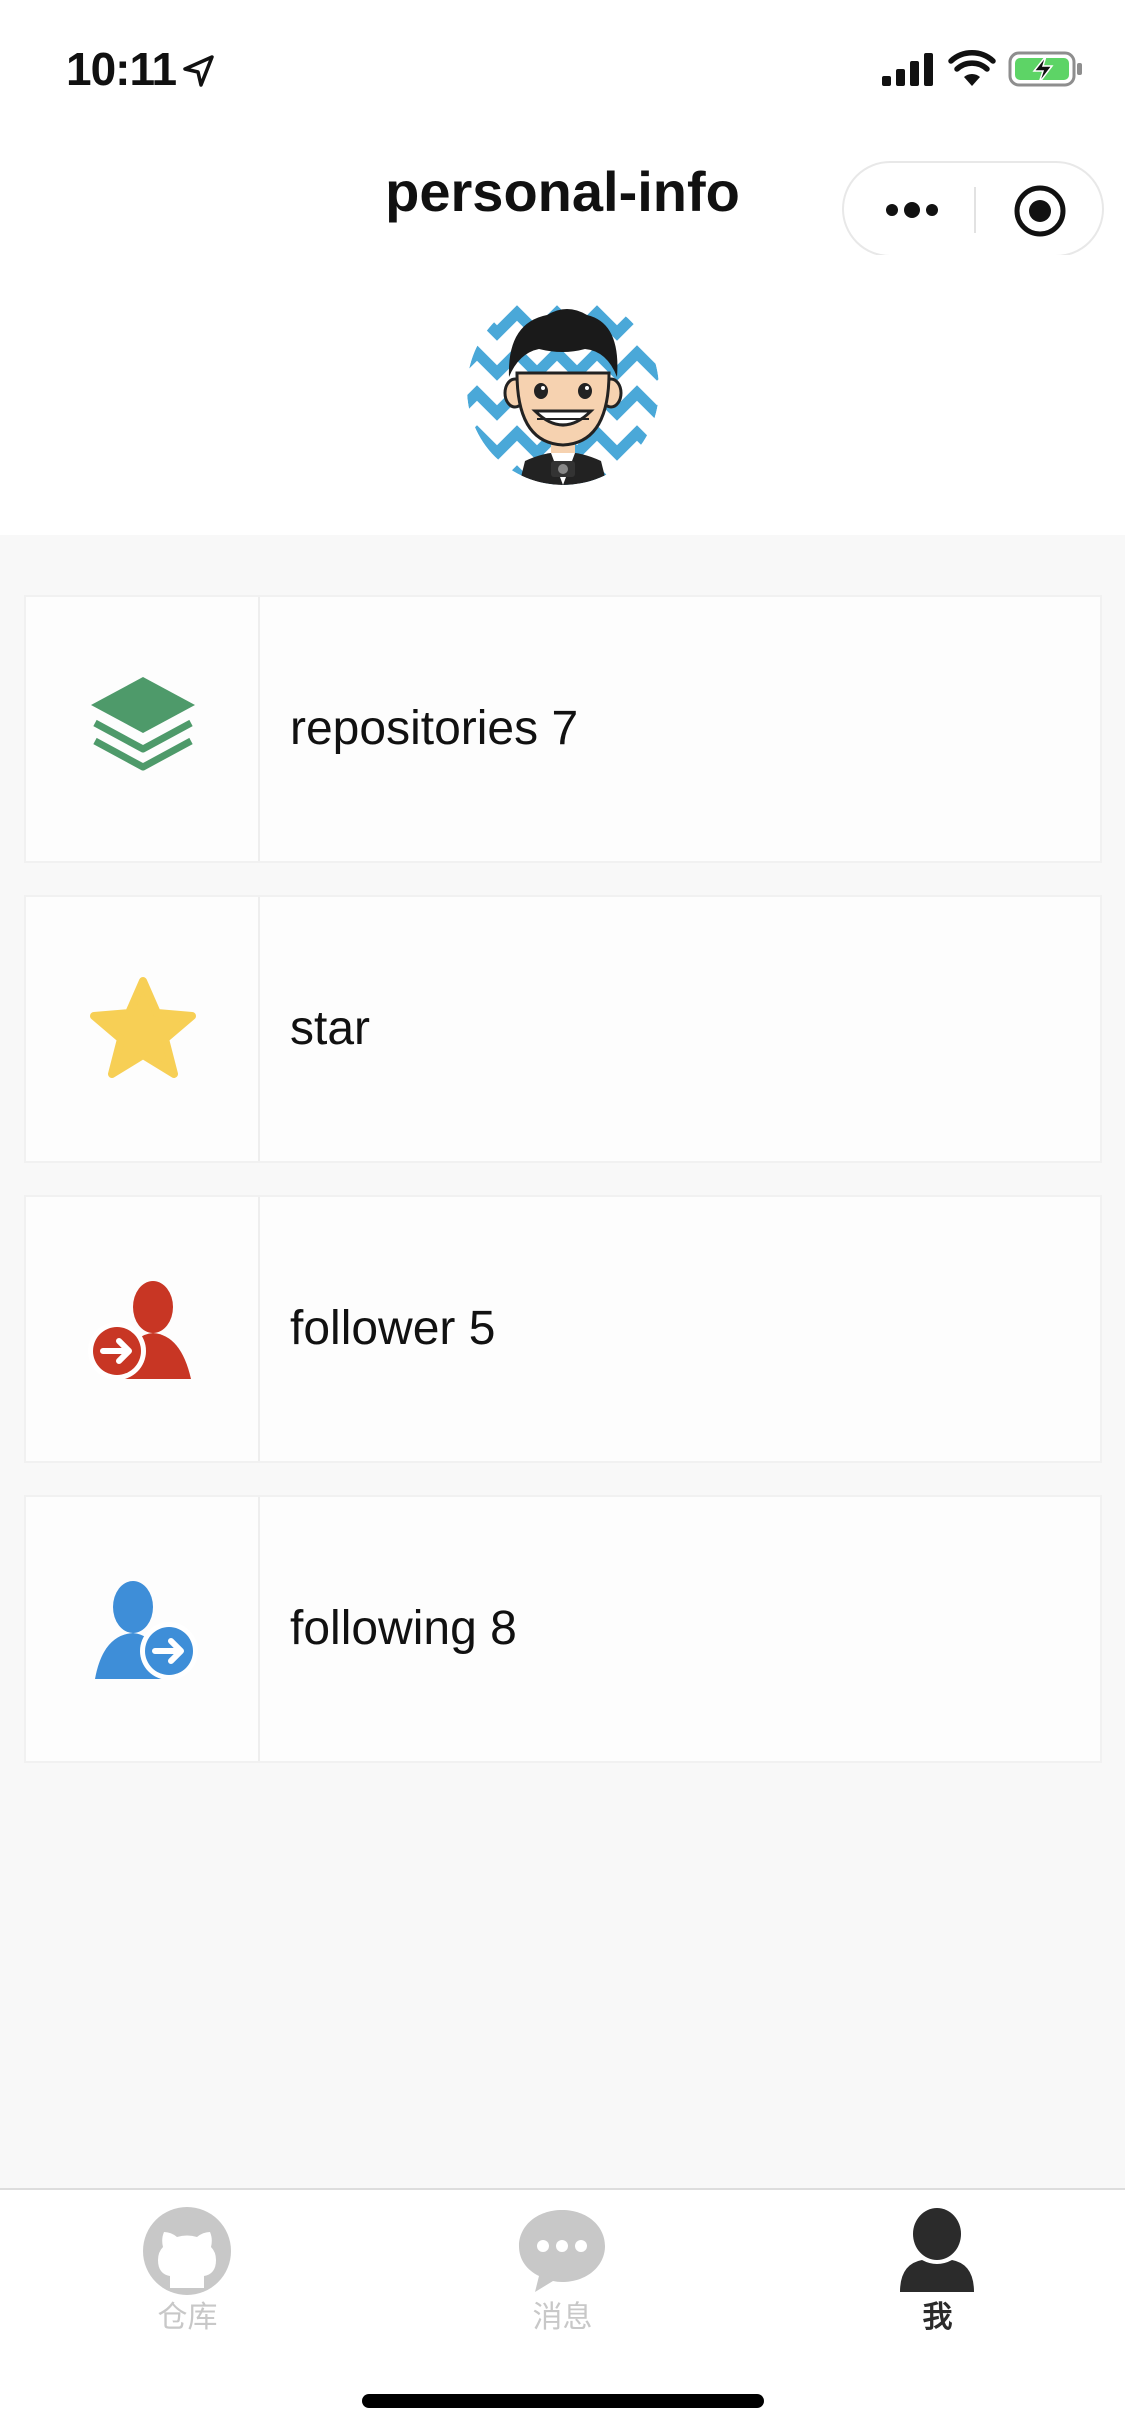  What do you see at coordinates (330, 1028) in the screenshot?
I see `menu-item-label: star` at bounding box center [330, 1028].